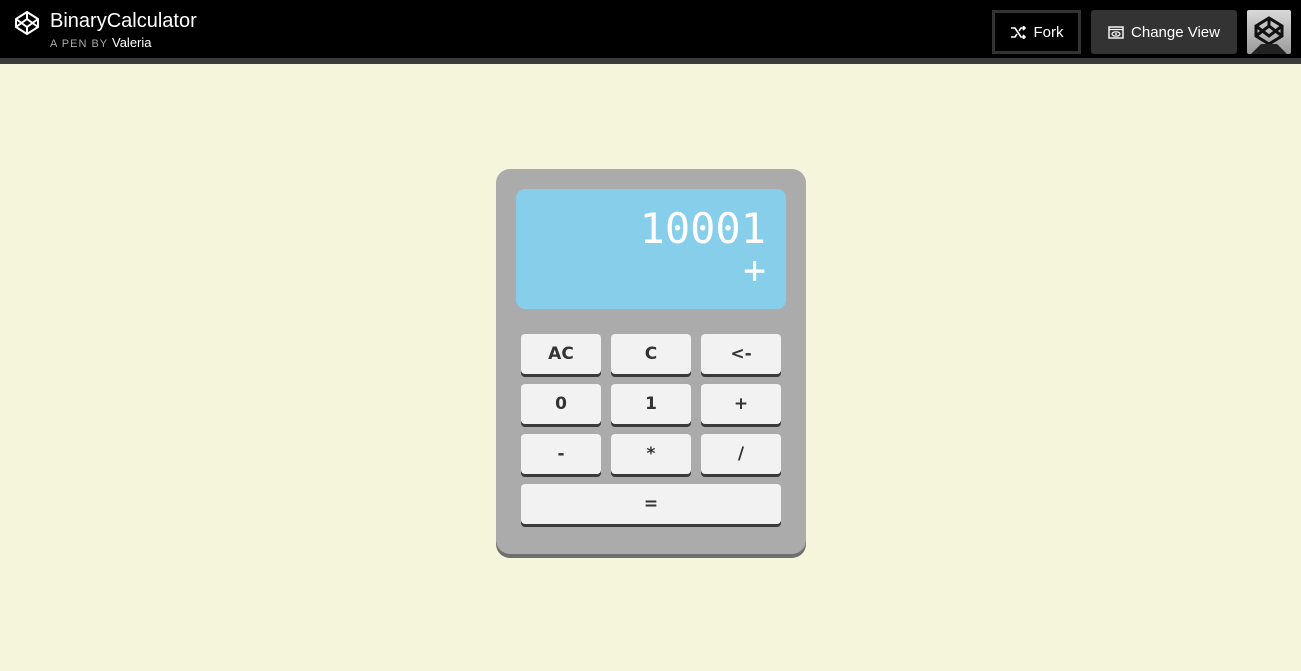 The image size is (1301, 671). Describe the element at coordinates (741, 354) in the screenshot. I see `backspace-button: <-` at that location.